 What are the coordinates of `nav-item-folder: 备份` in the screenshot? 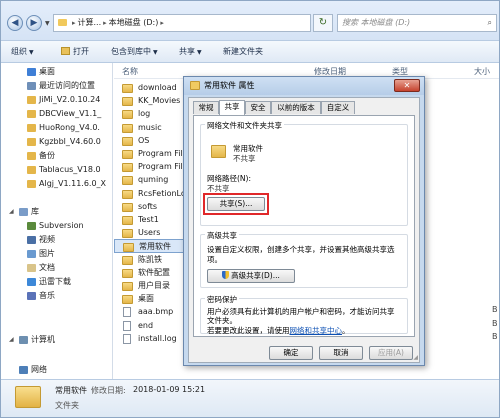 It's located at (56, 156).